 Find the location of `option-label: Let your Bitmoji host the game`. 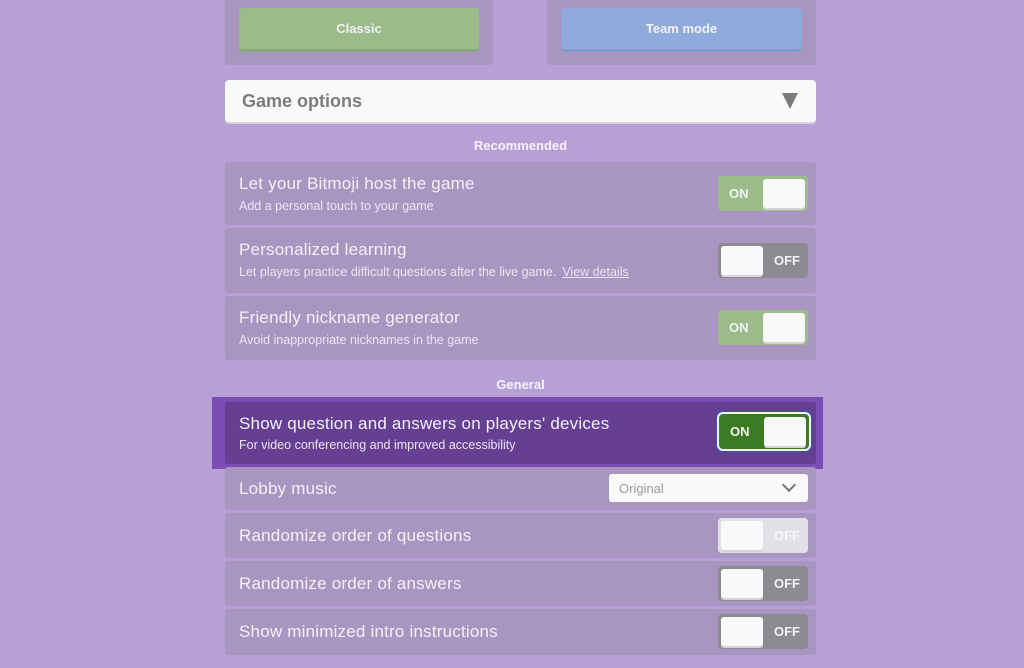

option-label: Let your Bitmoji host the game is located at coordinates (357, 183).